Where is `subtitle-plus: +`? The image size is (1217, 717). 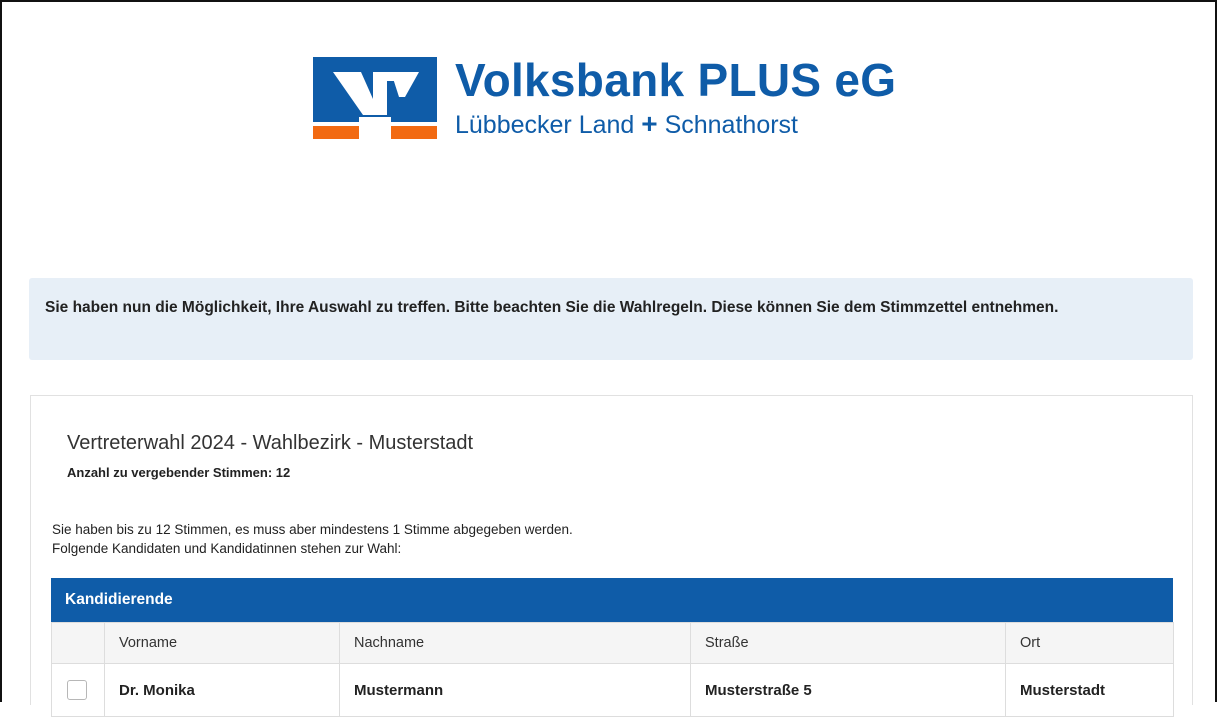
subtitle-plus: + is located at coordinates (649, 123).